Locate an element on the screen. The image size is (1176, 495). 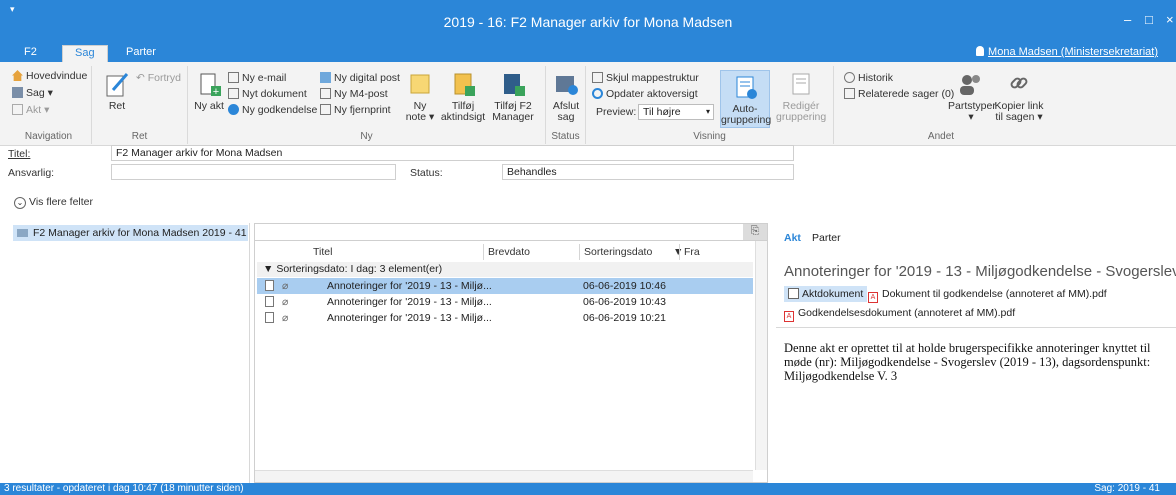
tab-parter-preview: Parter is located at coordinates (826, 238).